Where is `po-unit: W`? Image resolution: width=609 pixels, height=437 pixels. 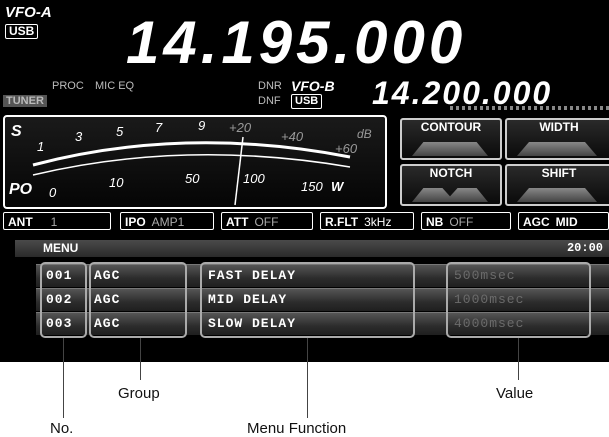 po-unit: W is located at coordinates (337, 186).